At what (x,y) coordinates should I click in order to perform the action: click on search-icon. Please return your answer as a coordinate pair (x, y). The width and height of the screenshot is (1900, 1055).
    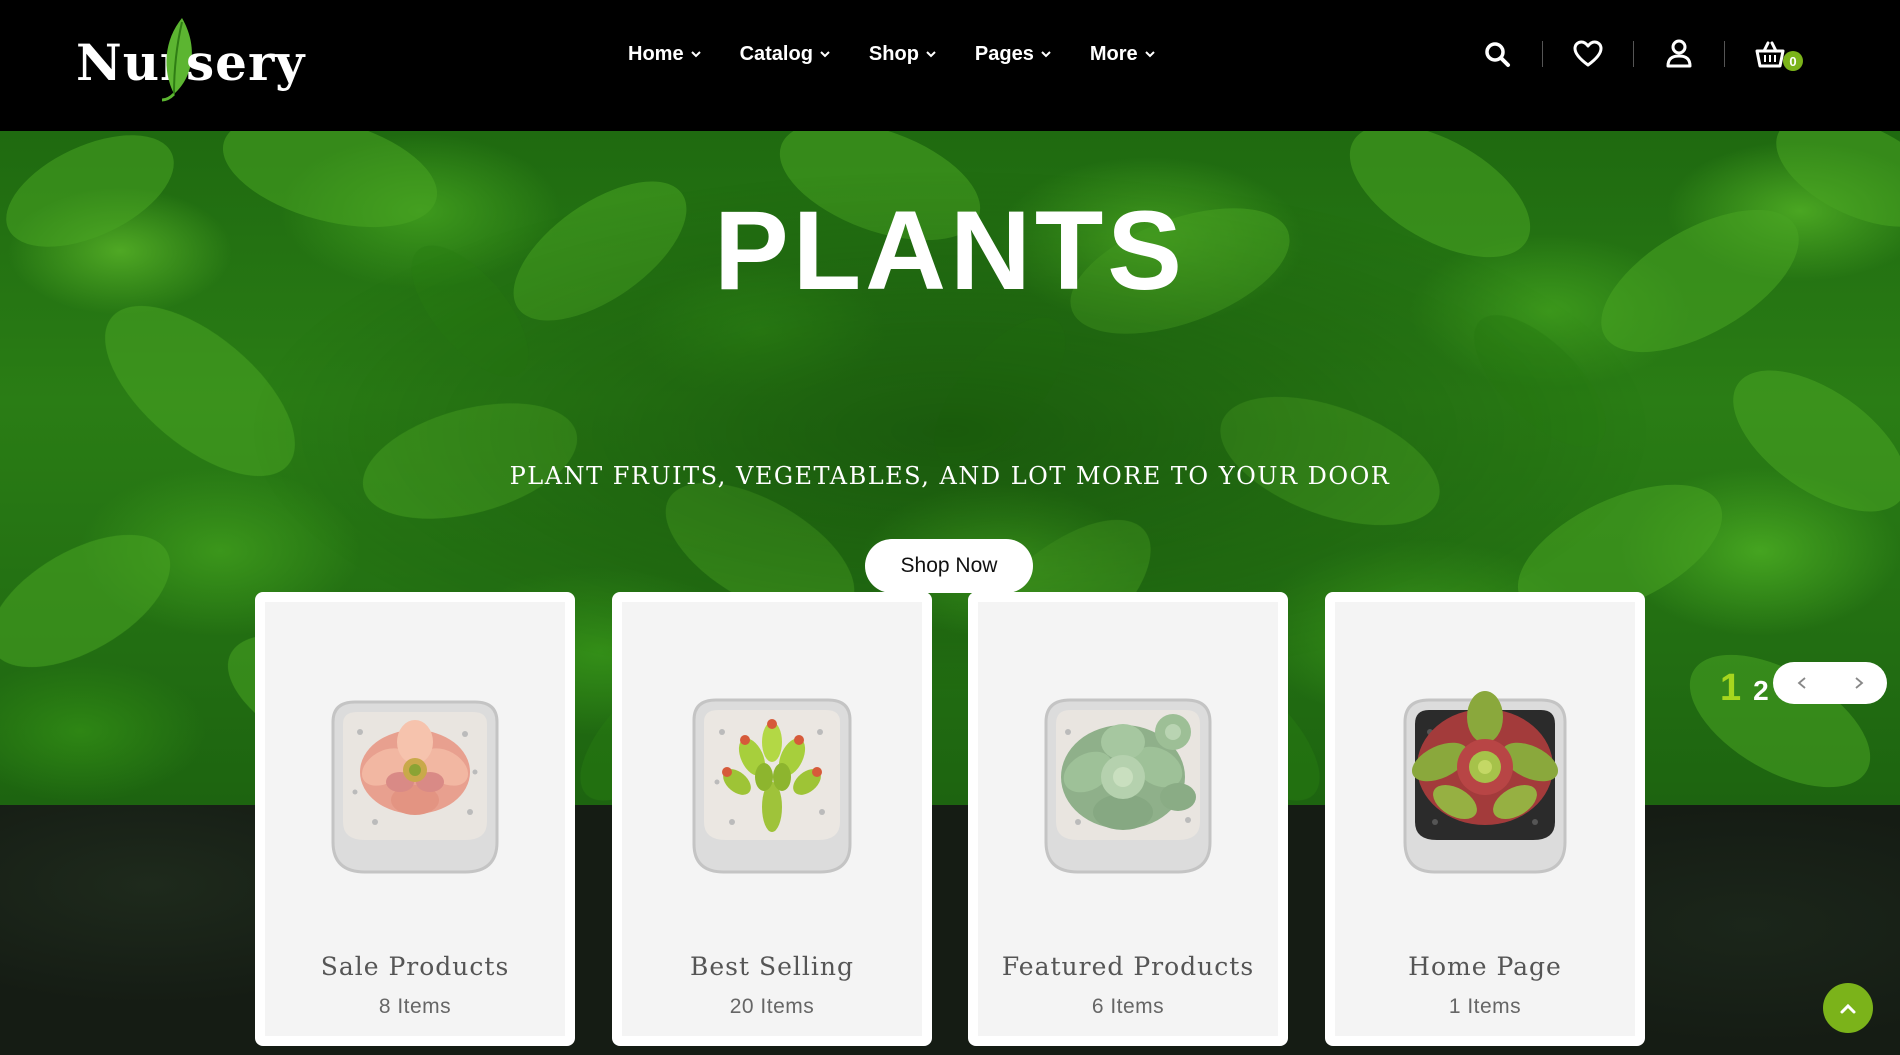
    Looking at the image, I should click on (1497, 54).